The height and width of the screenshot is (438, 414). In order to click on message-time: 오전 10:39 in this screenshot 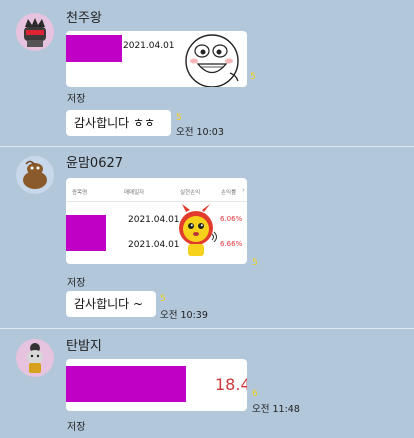, I will do `click(184, 315)`.